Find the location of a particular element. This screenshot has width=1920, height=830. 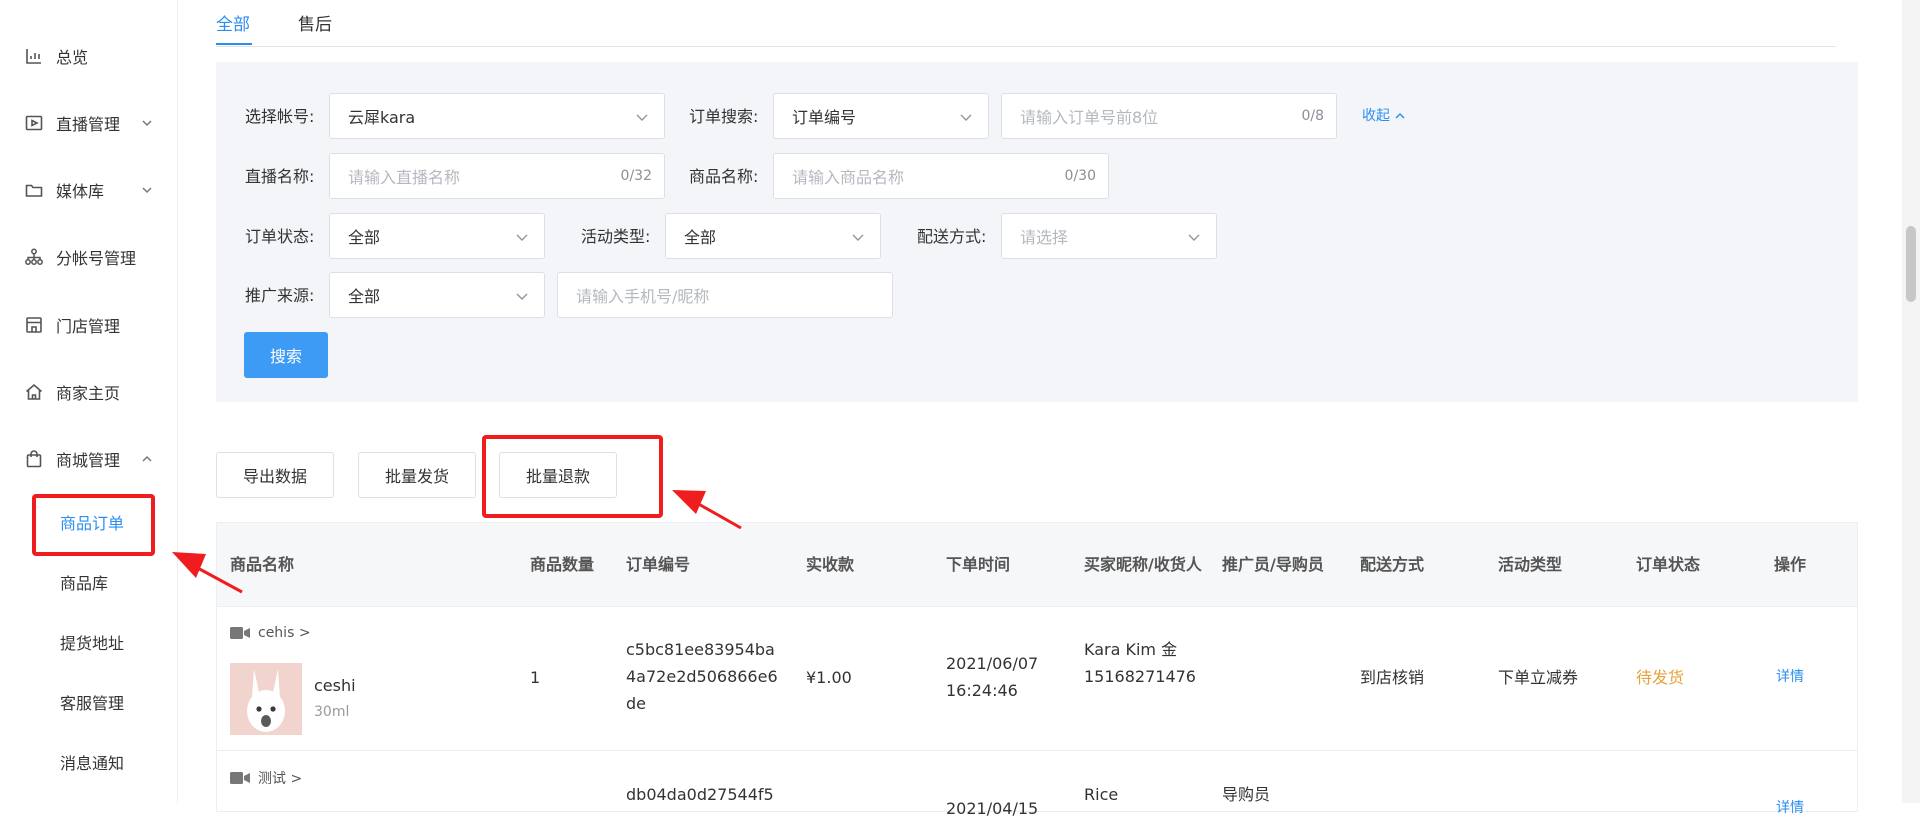

product-name-input: 请输入商品名称 0/30 is located at coordinates (941, 176).